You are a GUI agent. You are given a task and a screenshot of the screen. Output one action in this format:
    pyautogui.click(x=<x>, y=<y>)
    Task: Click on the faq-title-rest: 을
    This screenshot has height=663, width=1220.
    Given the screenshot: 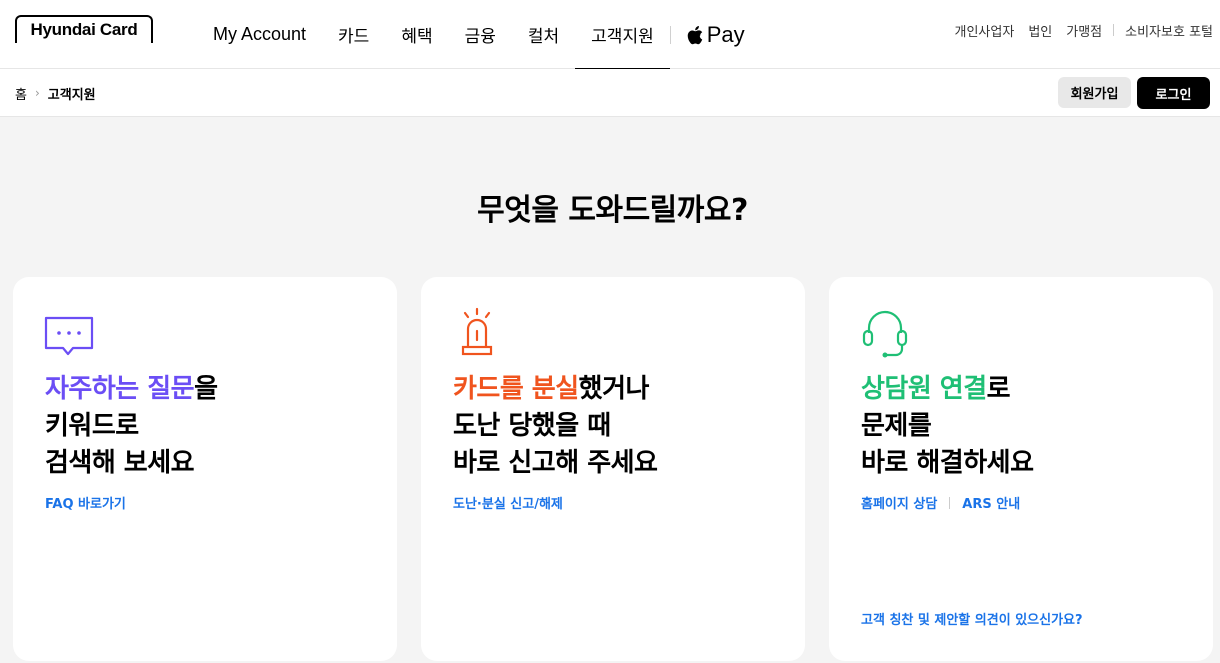 What is the action you would take?
    pyautogui.click(x=206, y=389)
    